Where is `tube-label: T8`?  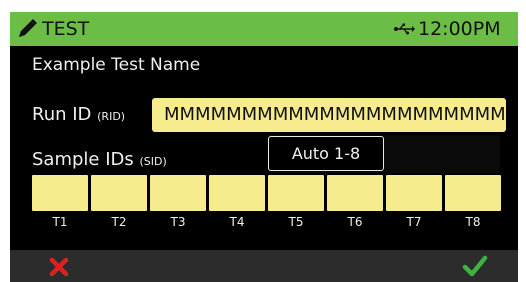
tube-label: T8 is located at coordinates (473, 222).